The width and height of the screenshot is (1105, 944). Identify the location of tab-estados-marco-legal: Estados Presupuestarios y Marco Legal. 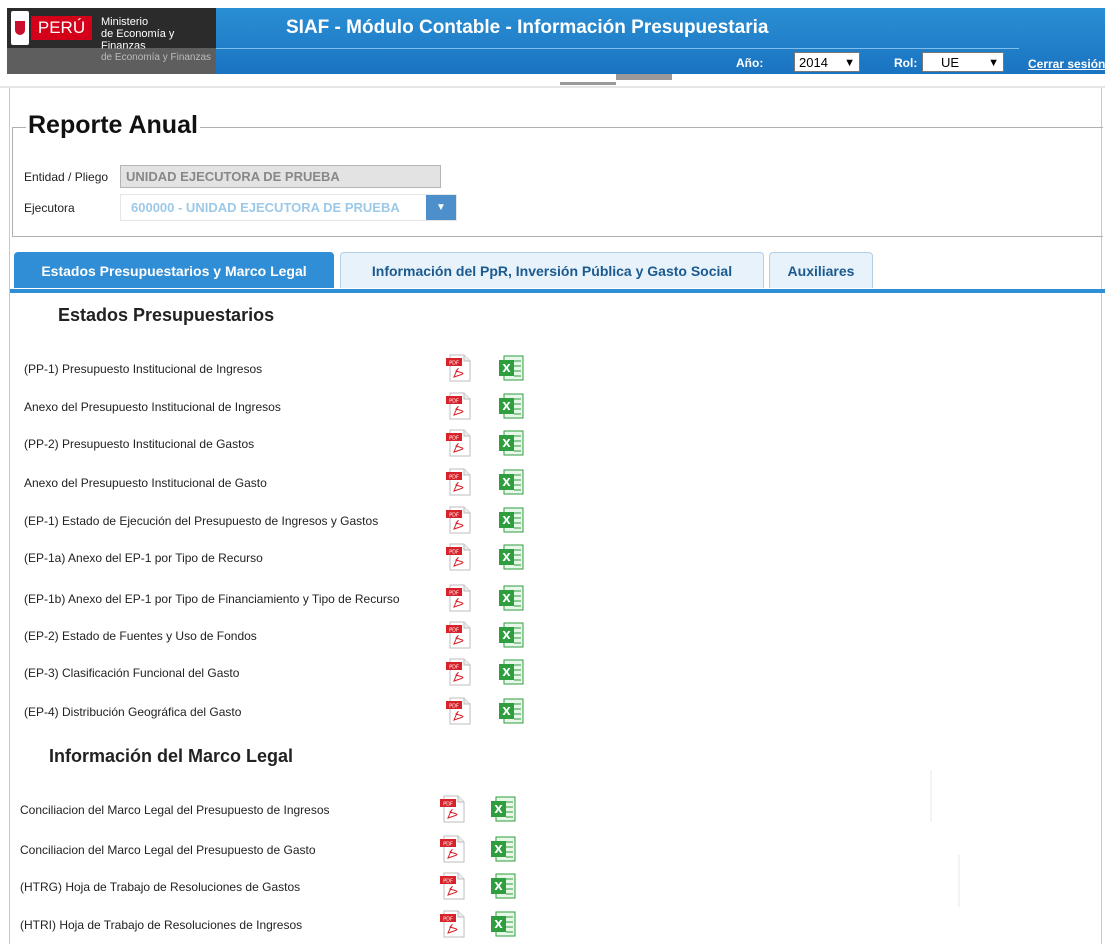
(174, 270).